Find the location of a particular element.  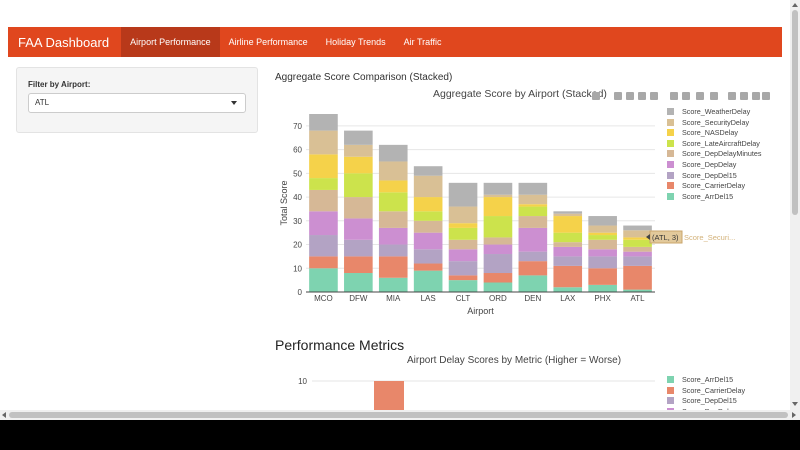

legend-label: Score_NASDelay is located at coordinates (710, 133).